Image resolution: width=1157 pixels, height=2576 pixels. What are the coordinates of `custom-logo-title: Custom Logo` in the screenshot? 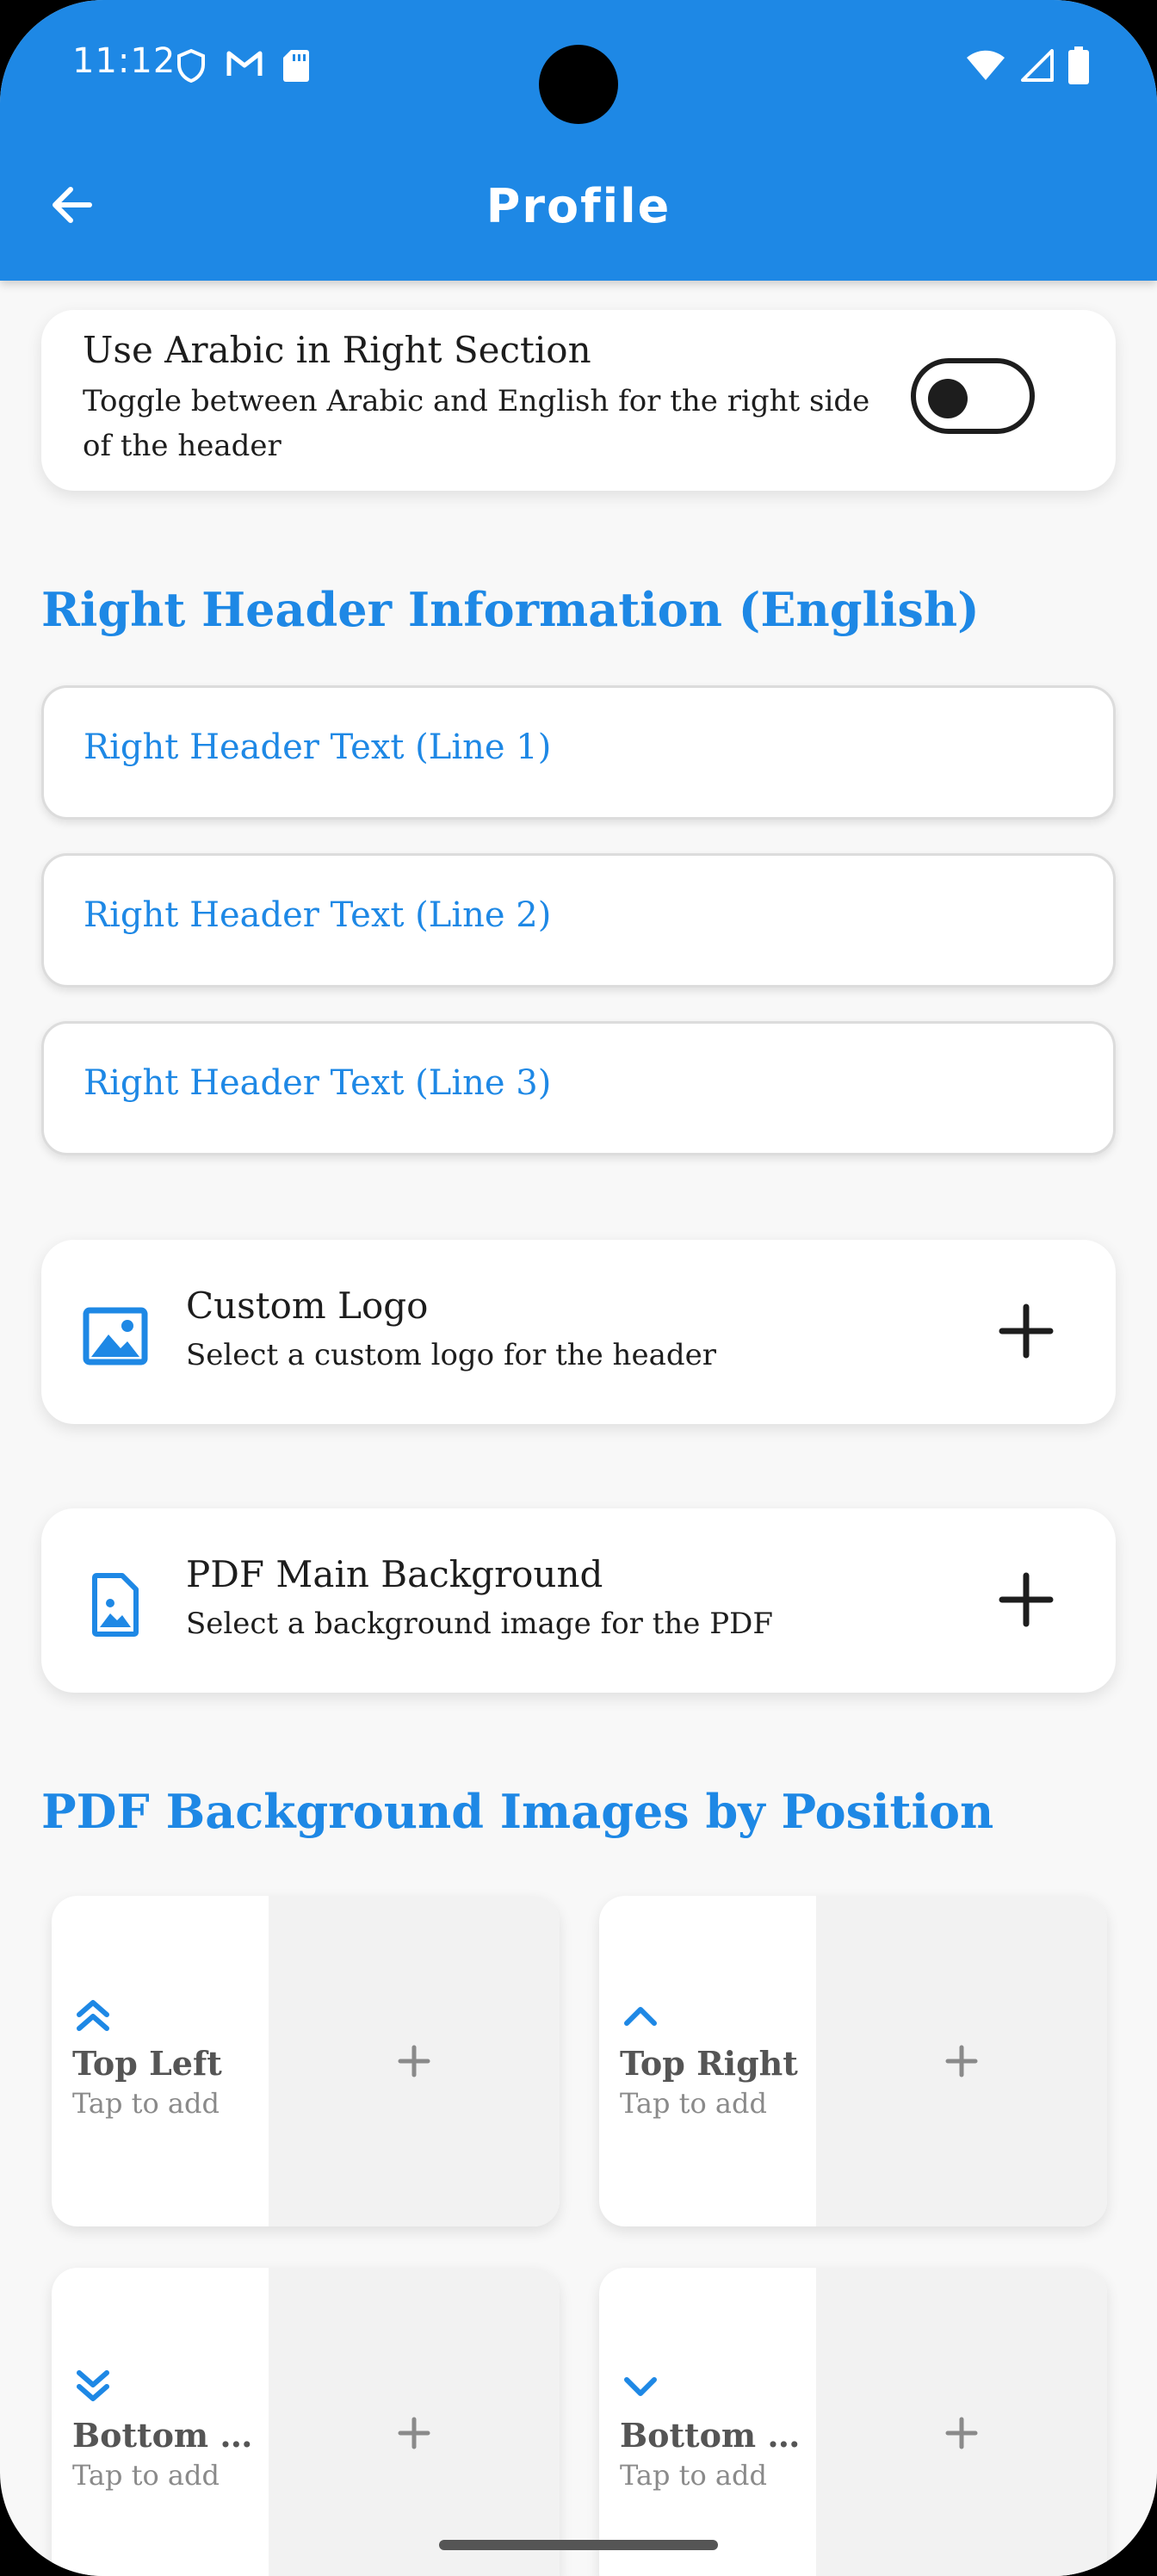 It's located at (308, 1306).